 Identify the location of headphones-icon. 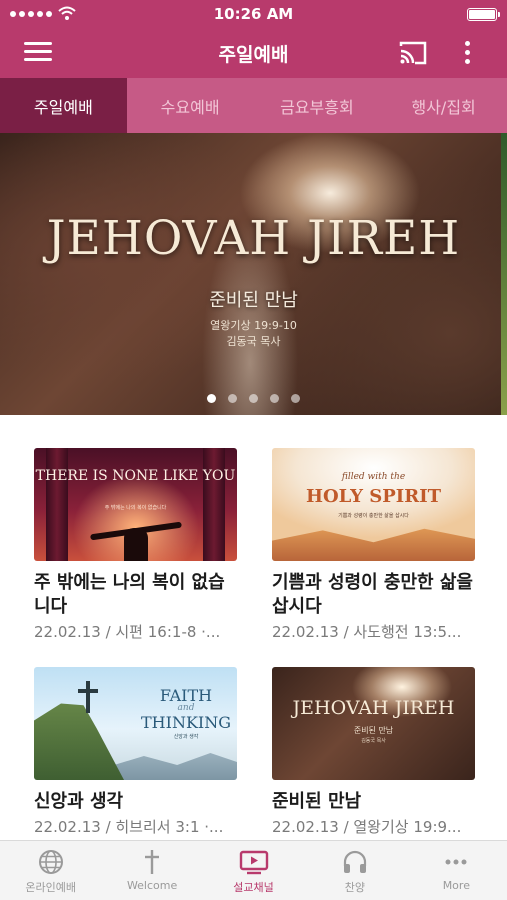
(355, 861).